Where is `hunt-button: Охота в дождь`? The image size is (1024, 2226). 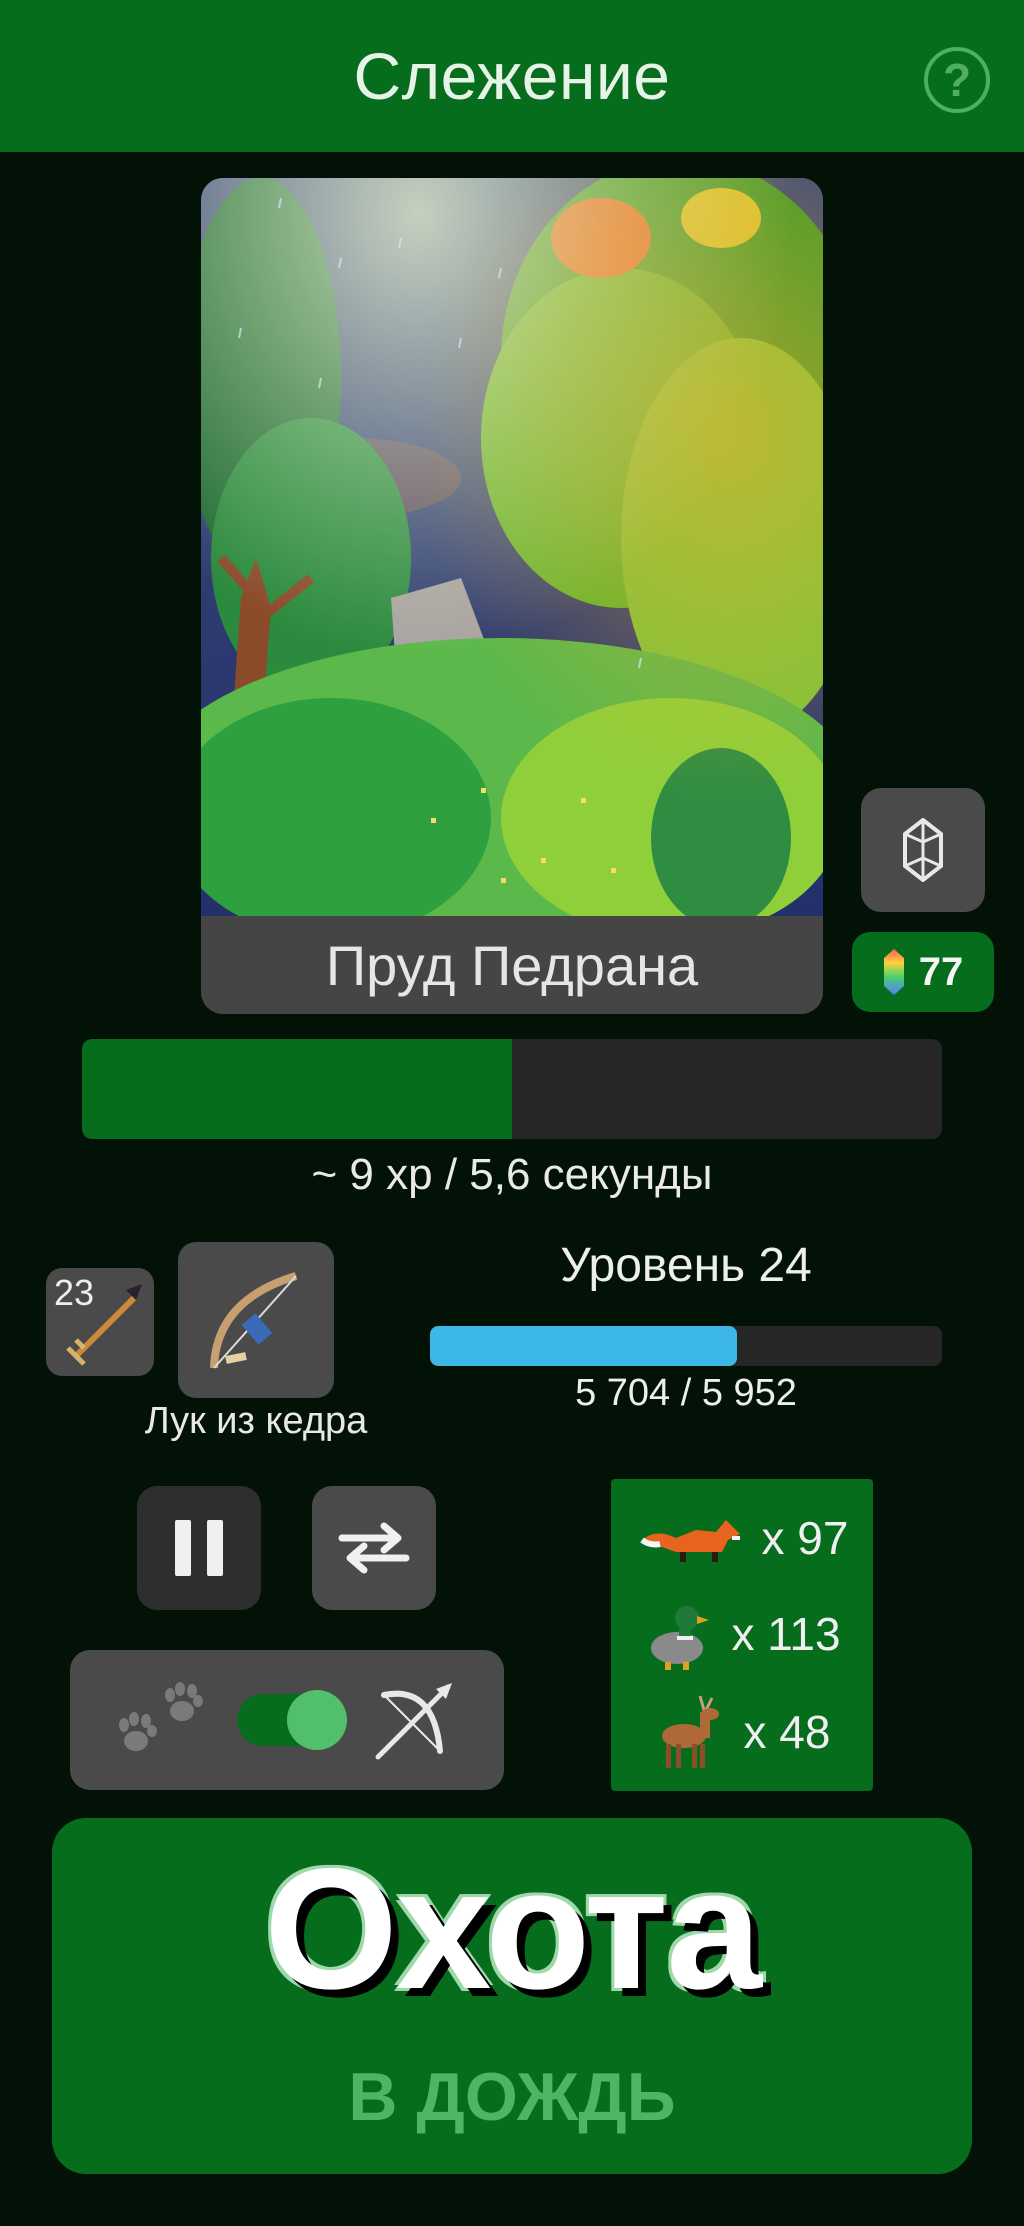 hunt-button: Охота в дождь is located at coordinates (512, 1996).